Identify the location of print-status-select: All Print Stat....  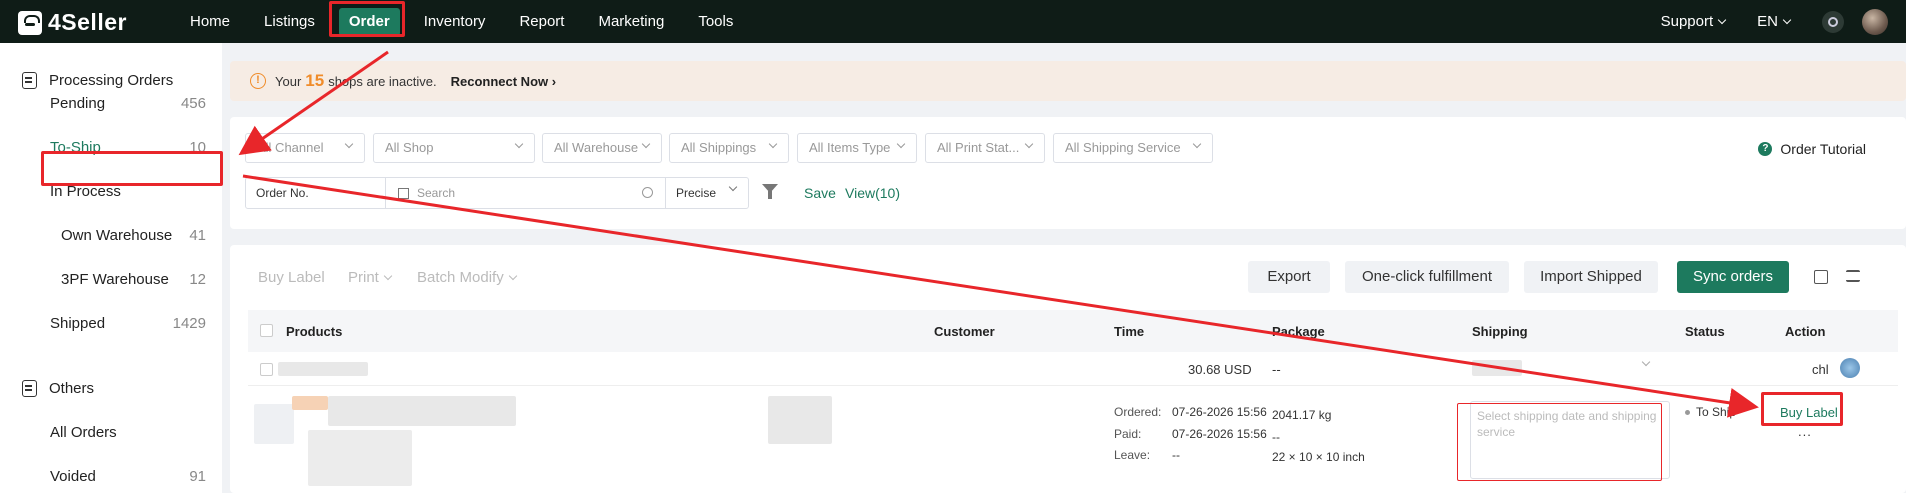
(985, 148).